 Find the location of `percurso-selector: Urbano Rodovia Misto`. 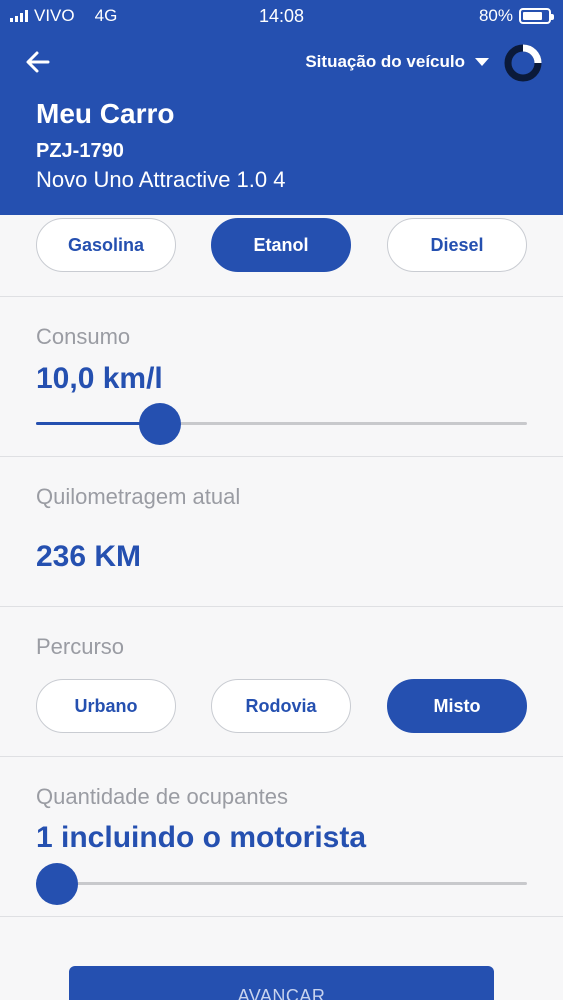

percurso-selector: Urbano Rodovia Misto is located at coordinates (281, 707).